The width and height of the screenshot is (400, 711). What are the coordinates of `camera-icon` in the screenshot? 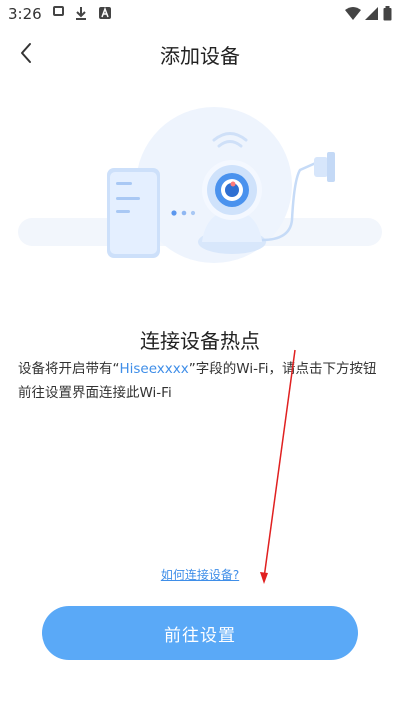 It's located at (232, 207).